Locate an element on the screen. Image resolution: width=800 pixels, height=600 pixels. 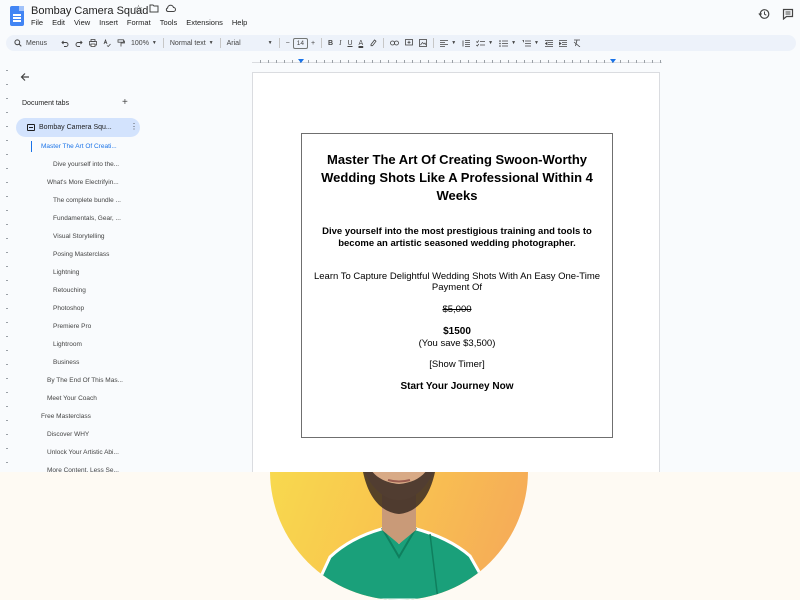
increase-indent-icon is located at coordinates (563, 43).